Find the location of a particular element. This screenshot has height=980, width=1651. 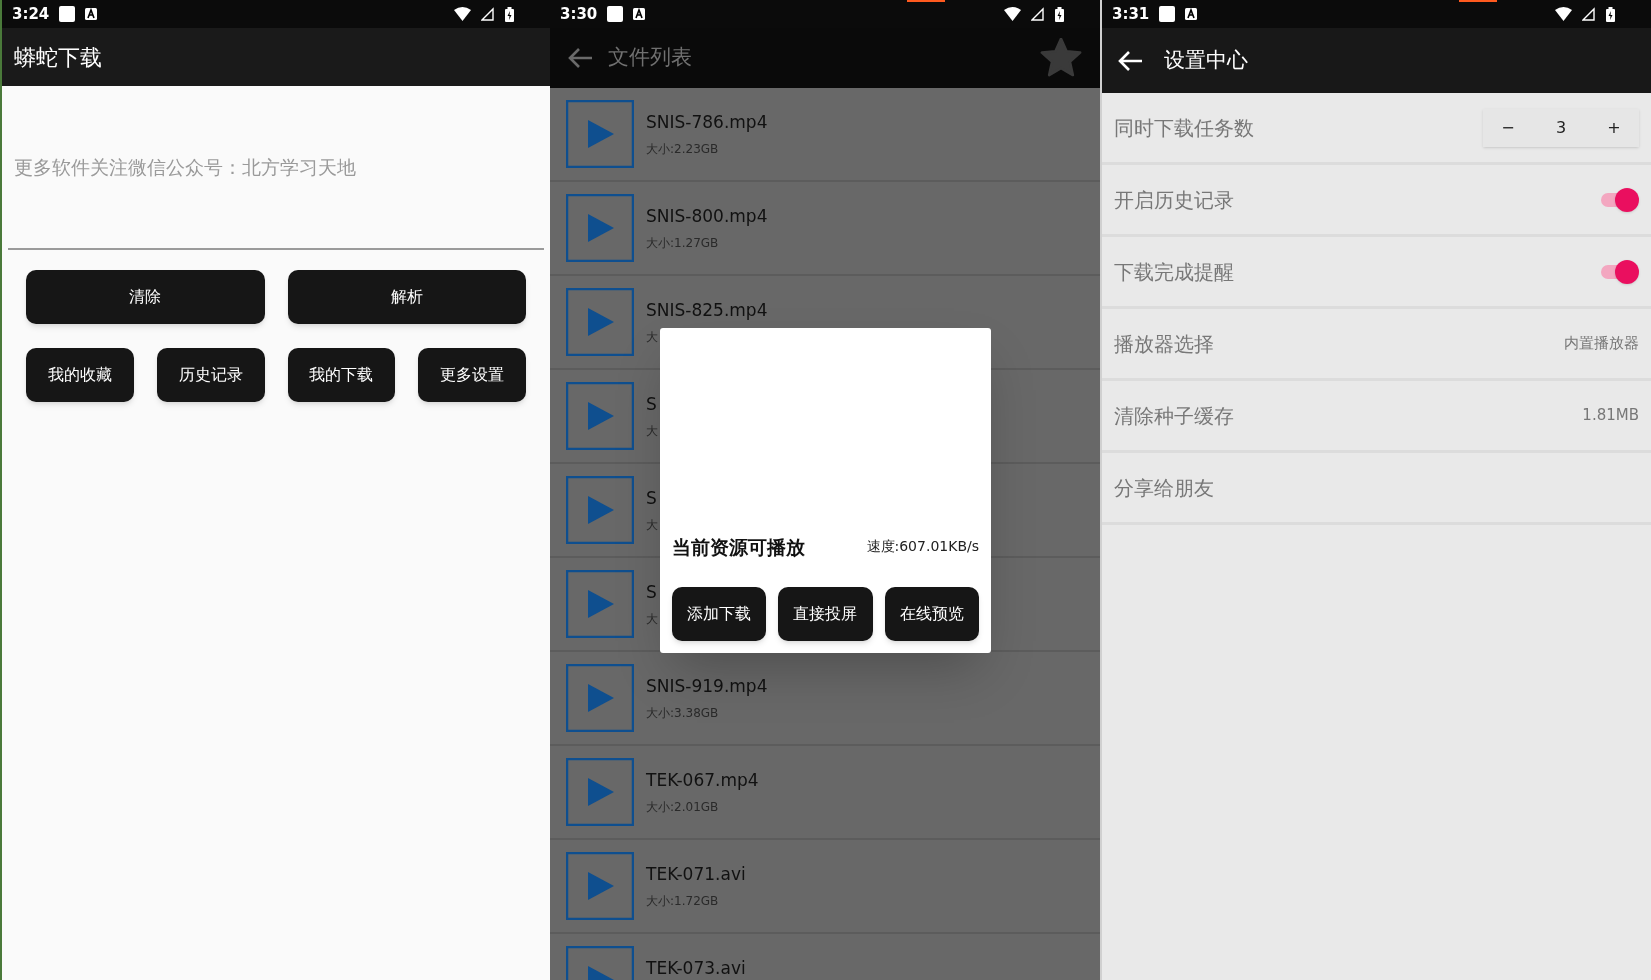

dialog-button: 直接投屏 is located at coordinates (825, 614).